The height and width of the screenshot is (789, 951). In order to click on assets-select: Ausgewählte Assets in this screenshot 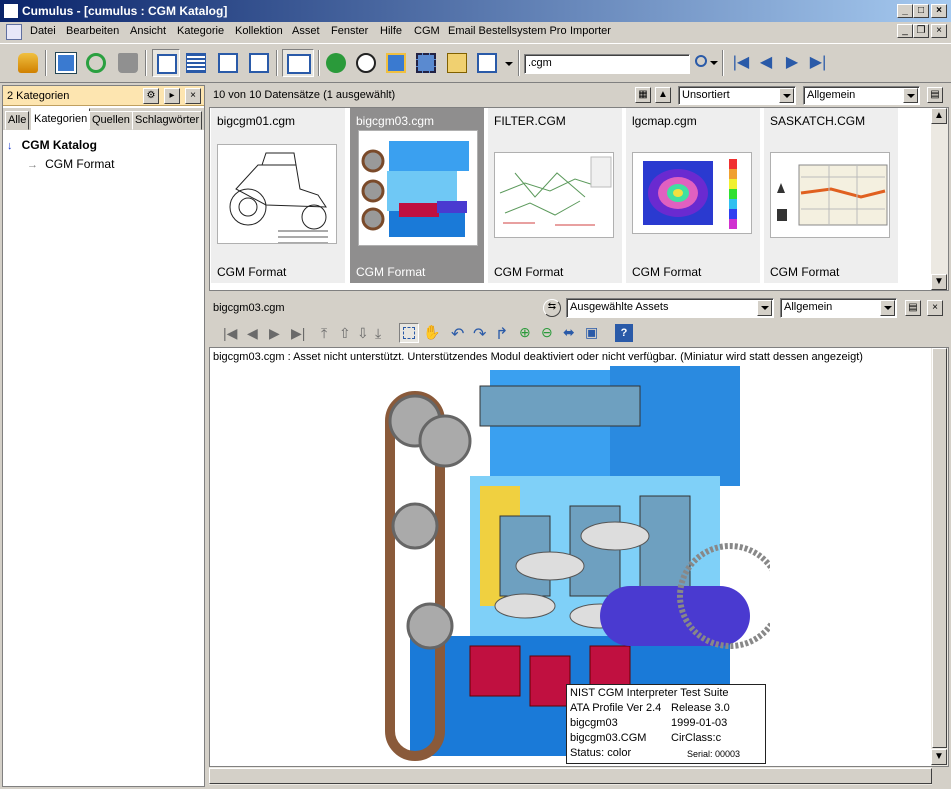, I will do `click(670, 308)`.